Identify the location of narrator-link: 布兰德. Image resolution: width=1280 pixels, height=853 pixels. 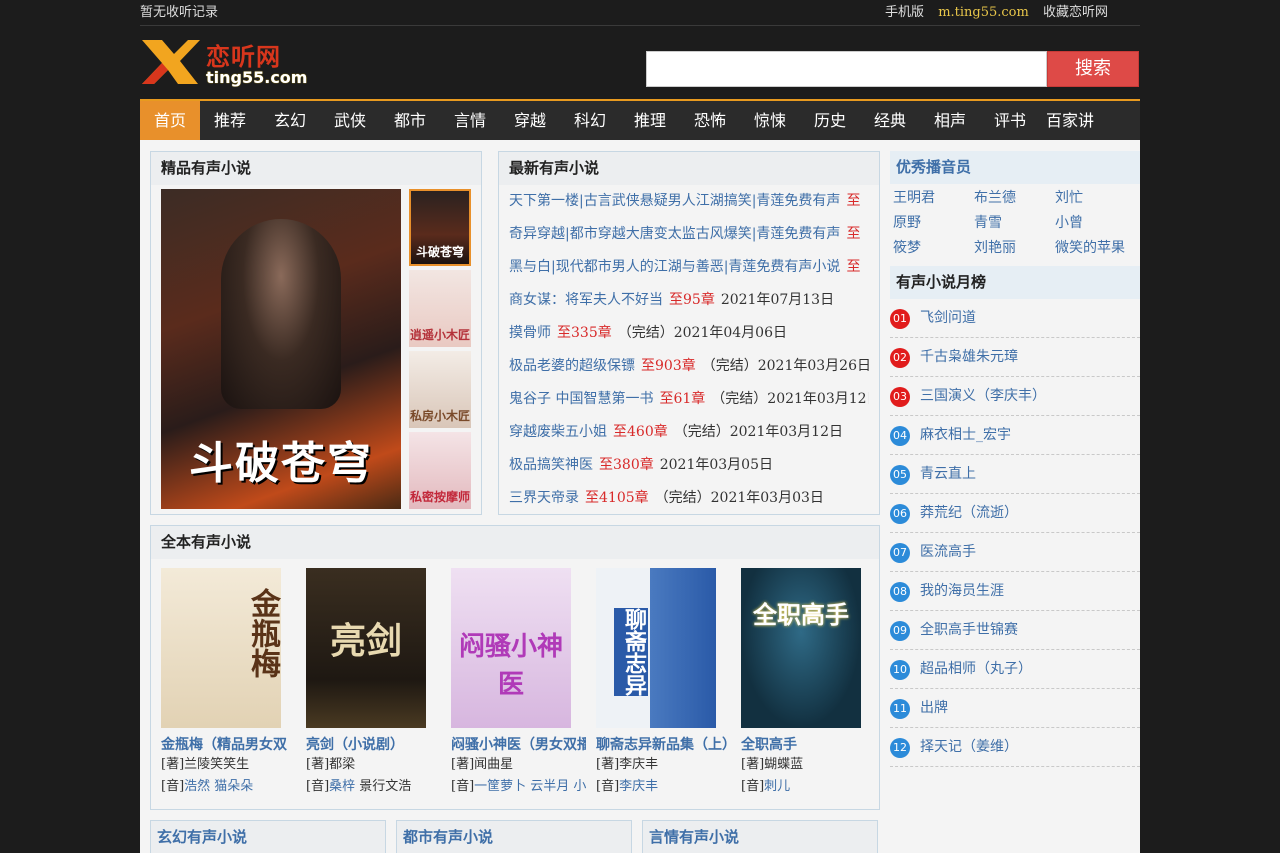
(1014, 198).